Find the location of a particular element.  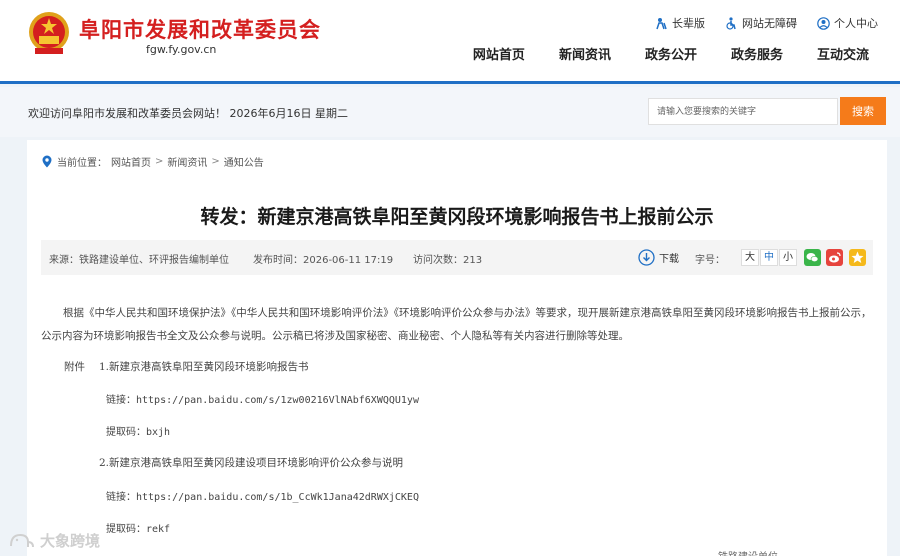

qzone-icon is located at coordinates (857, 257).